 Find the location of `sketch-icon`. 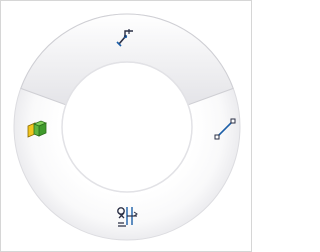

sketch-icon is located at coordinates (124, 38).